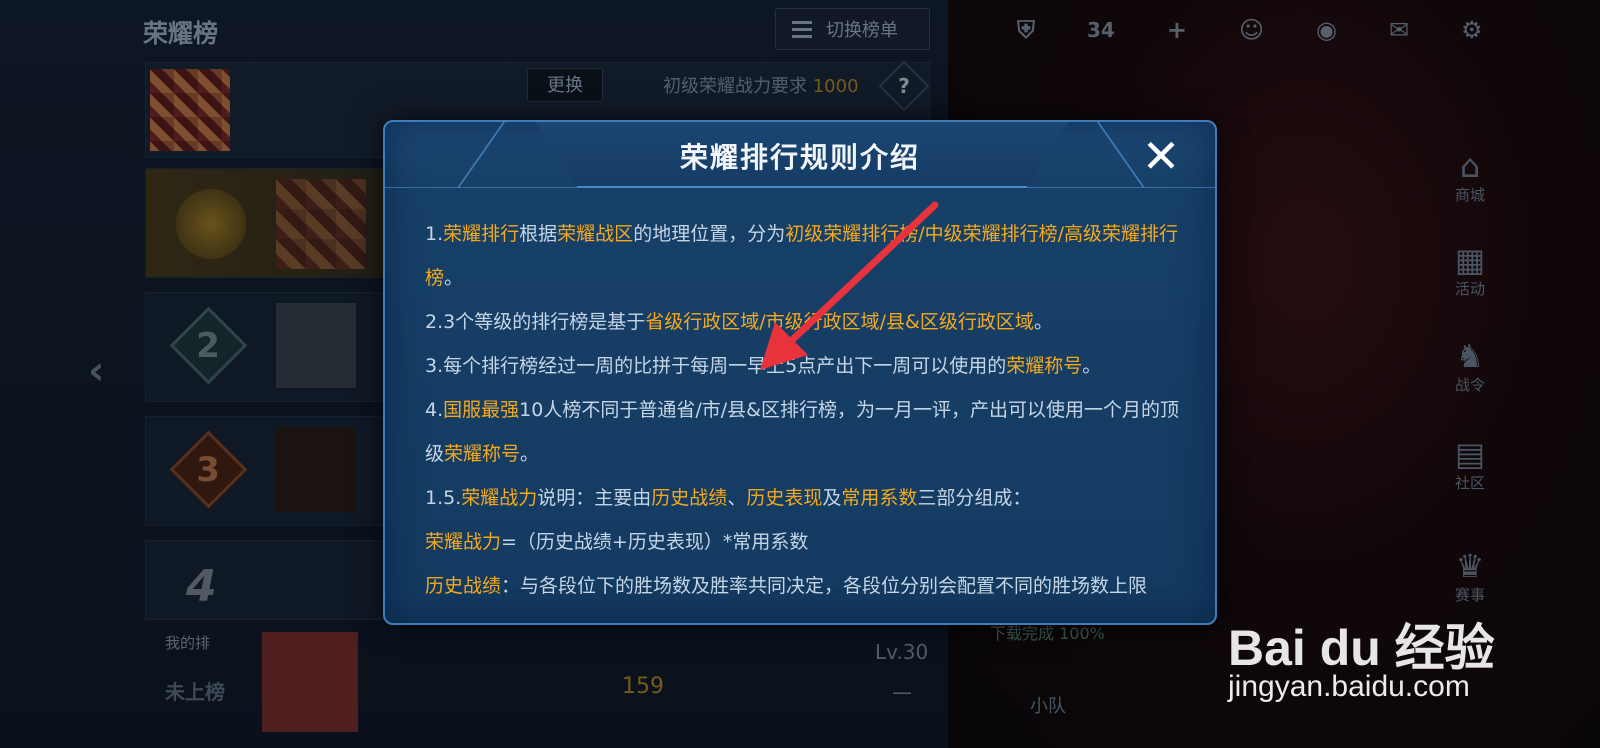  I want to click on baidu-watermark: Bai du 经验 jingyan.baidu.com, so click(1414, 663).